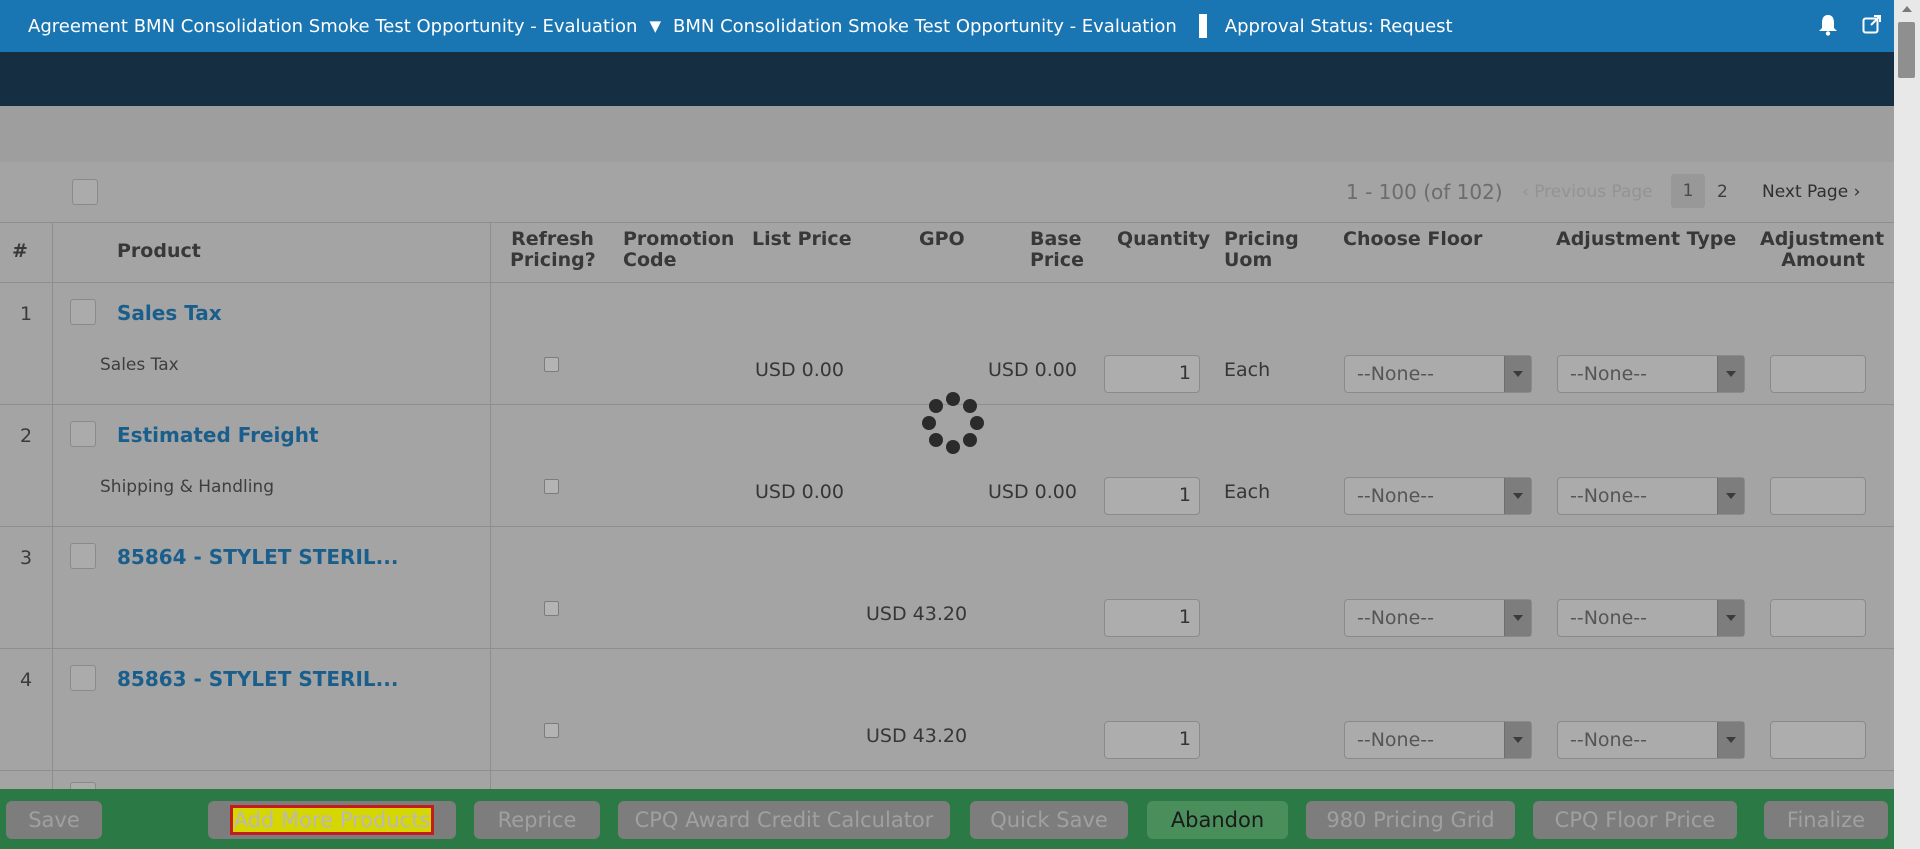 Image resolution: width=1920 pixels, height=849 pixels. I want to click on col-header-num: #, so click(20, 251).